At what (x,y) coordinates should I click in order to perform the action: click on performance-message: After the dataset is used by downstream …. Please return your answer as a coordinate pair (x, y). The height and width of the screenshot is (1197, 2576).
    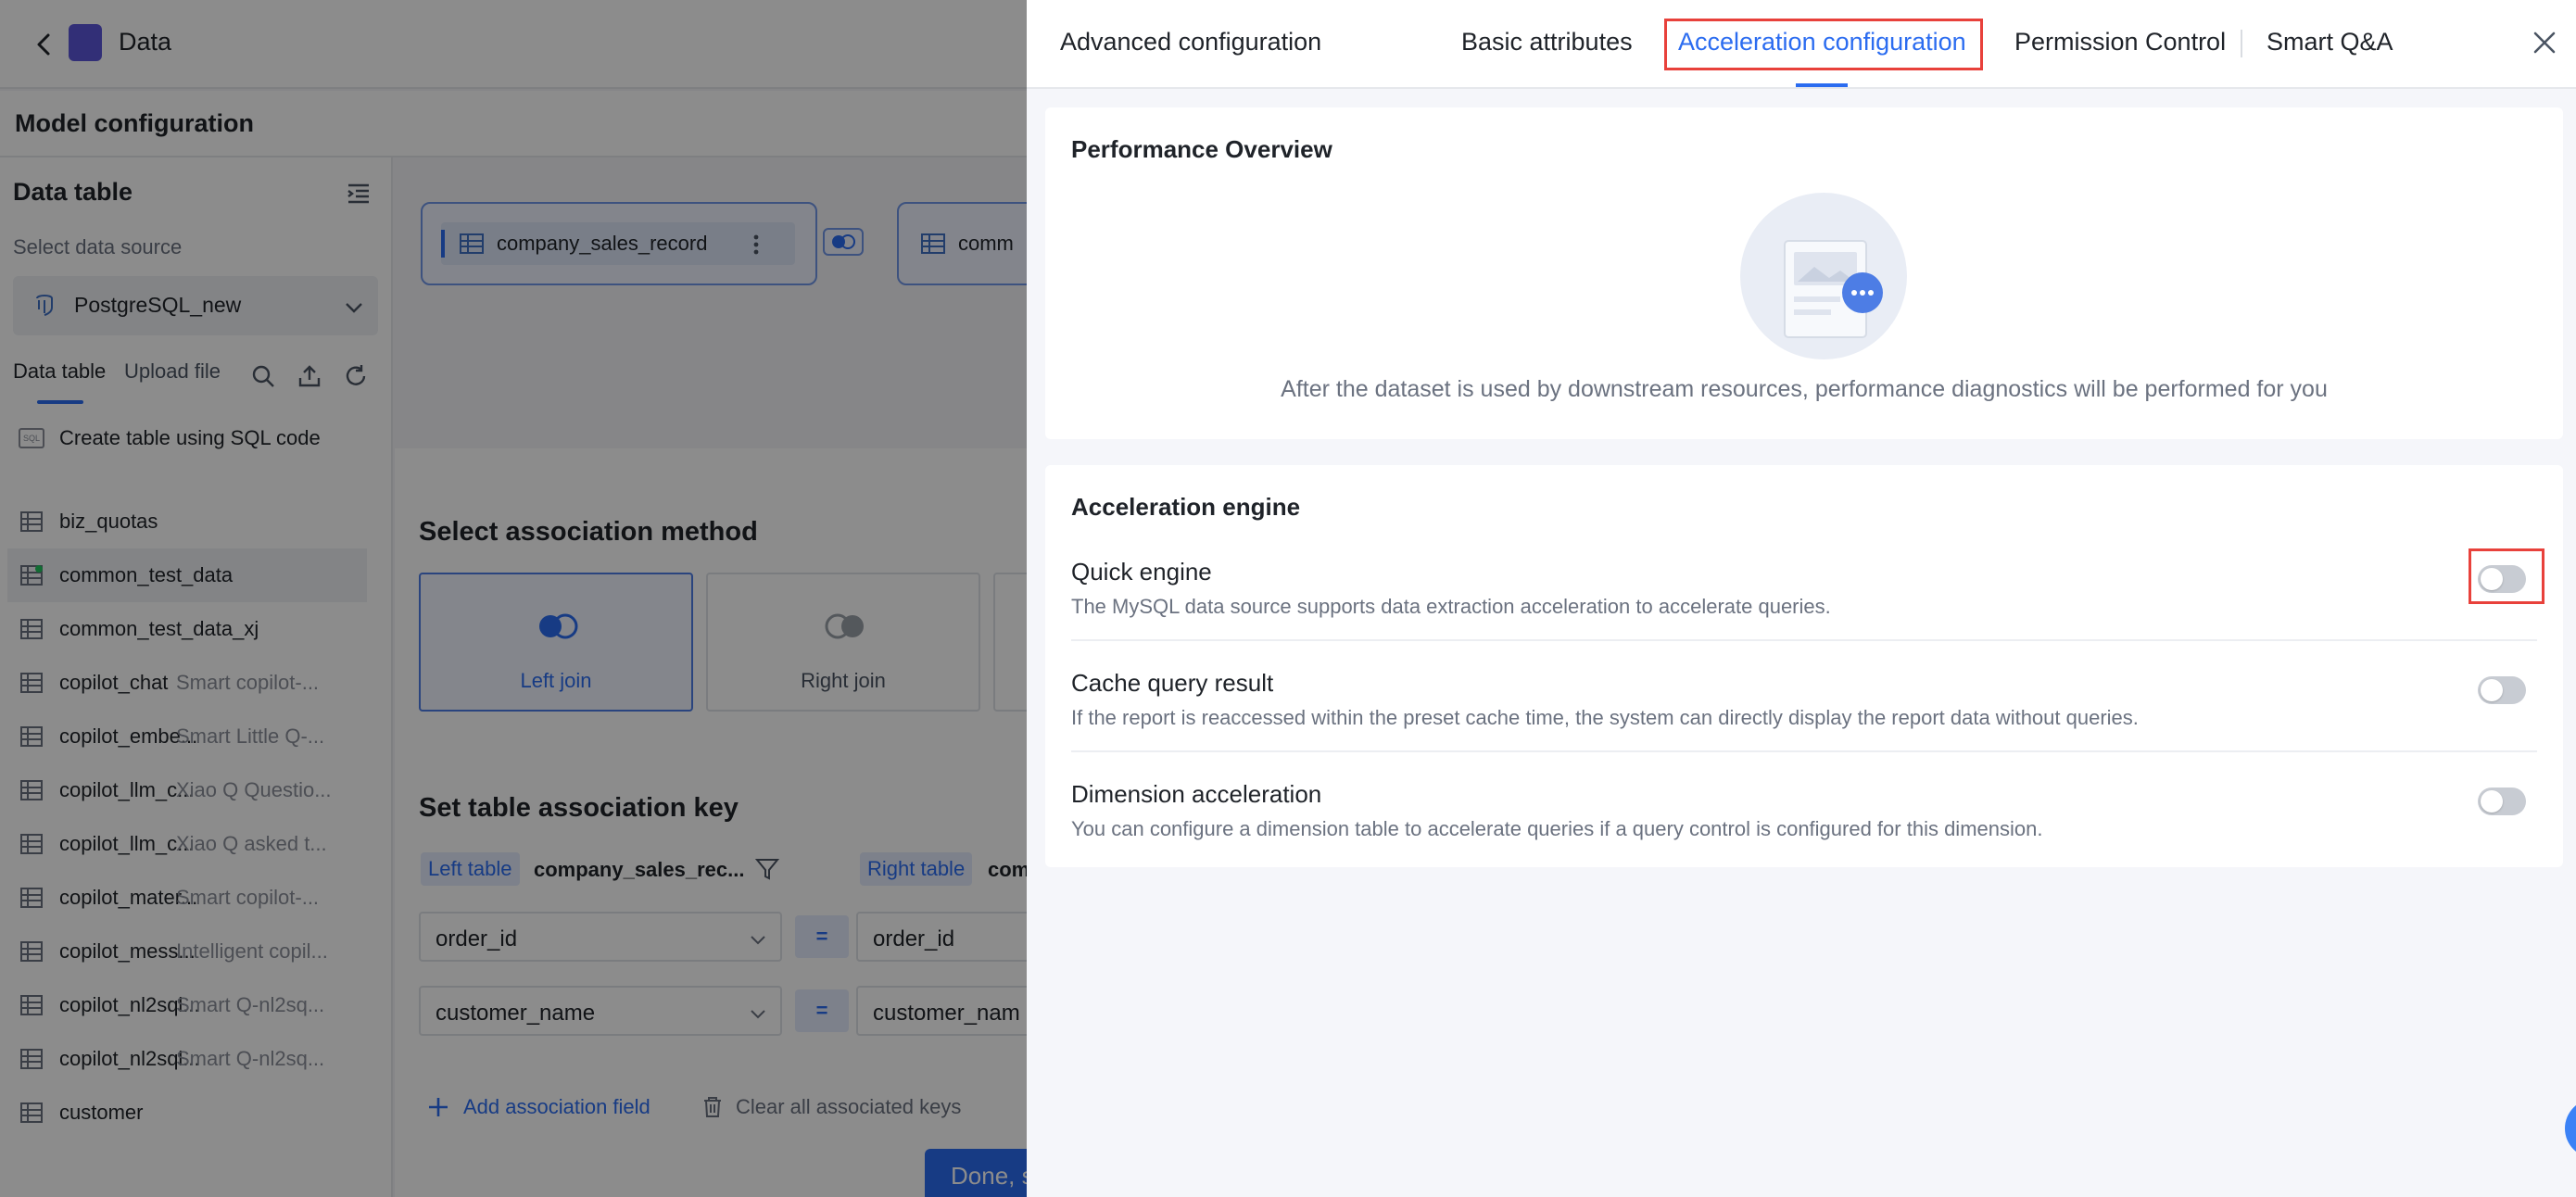
    Looking at the image, I should click on (1805, 389).